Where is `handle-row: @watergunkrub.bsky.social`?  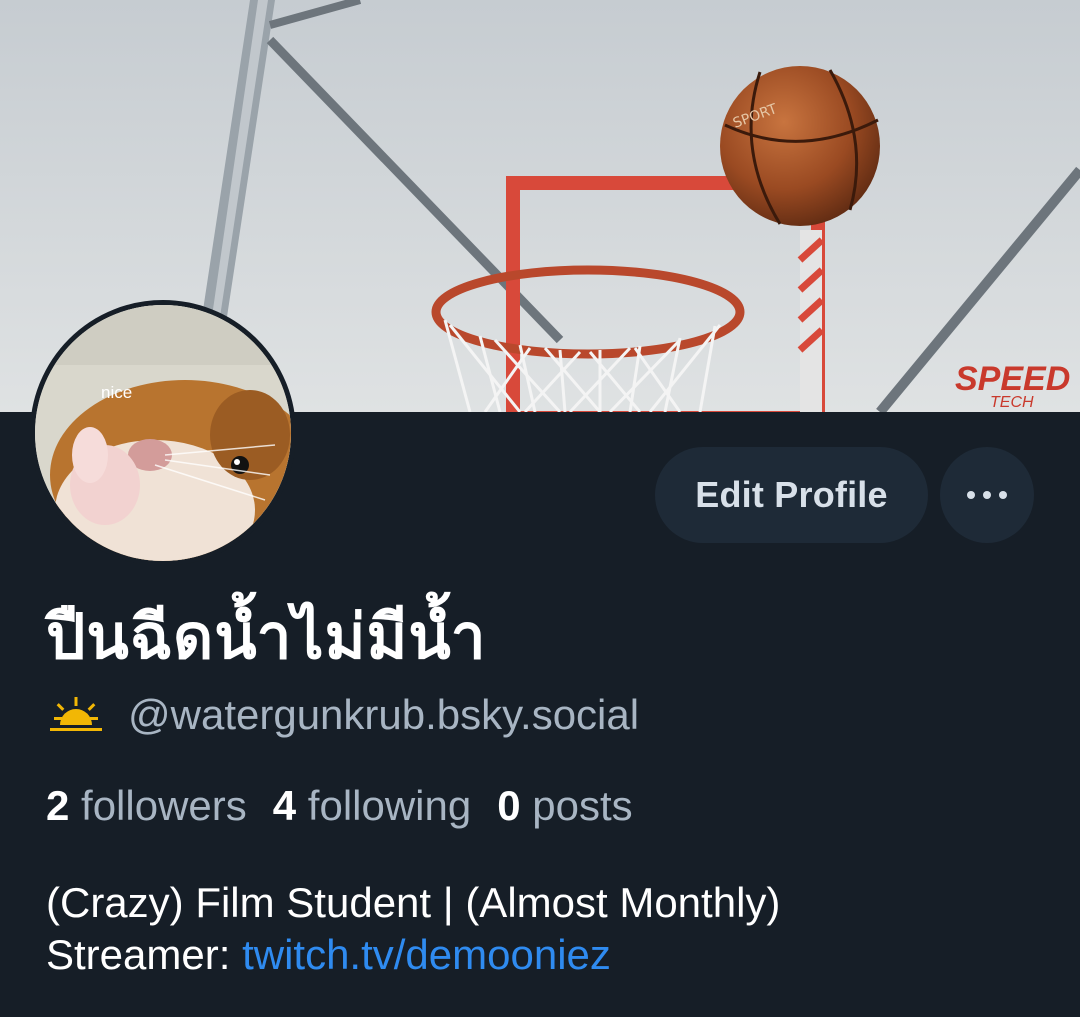 handle-row: @watergunkrub.bsky.social is located at coordinates (342, 715).